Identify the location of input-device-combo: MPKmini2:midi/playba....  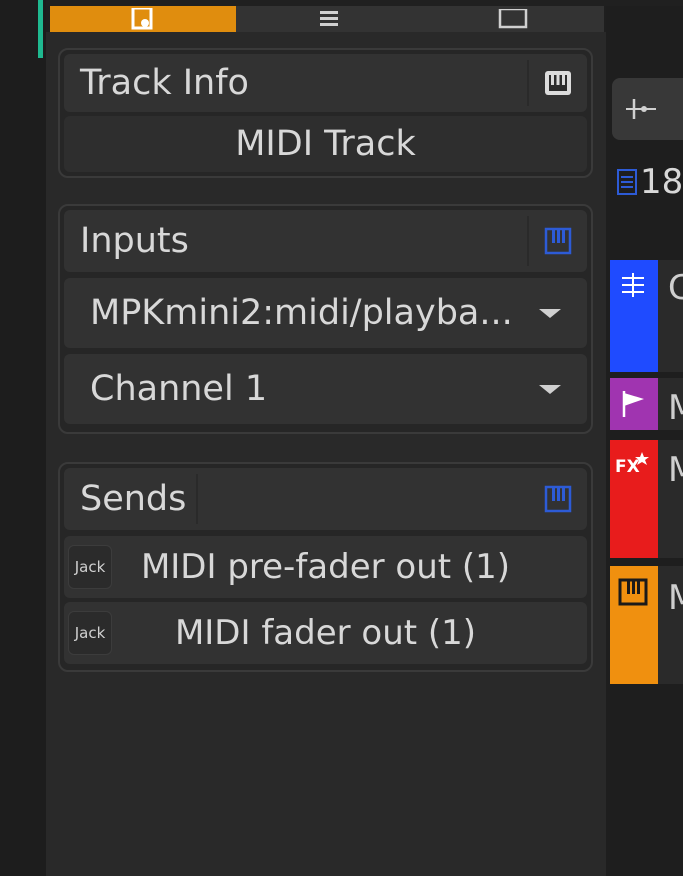
(325, 313).